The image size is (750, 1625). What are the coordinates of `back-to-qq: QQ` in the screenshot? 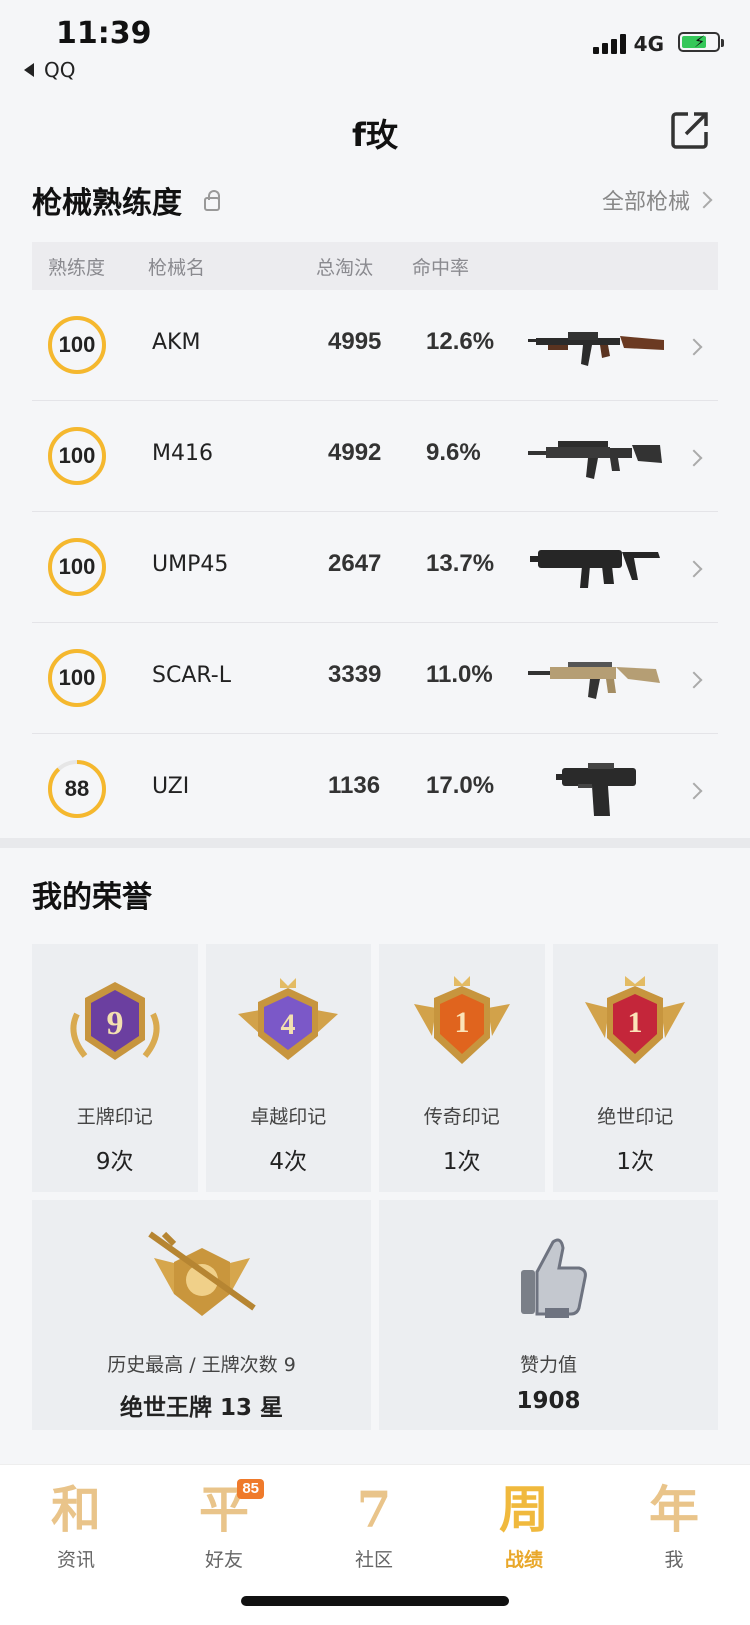 It's located at (49, 70).